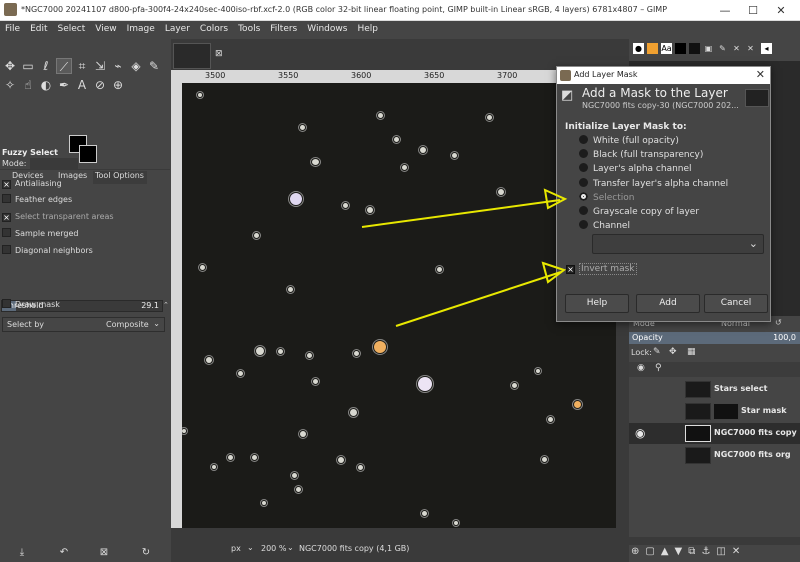 Image resolution: width=800 pixels, height=562 pixels. I want to click on save-preset-icon: ⤓, so click(22, 553).